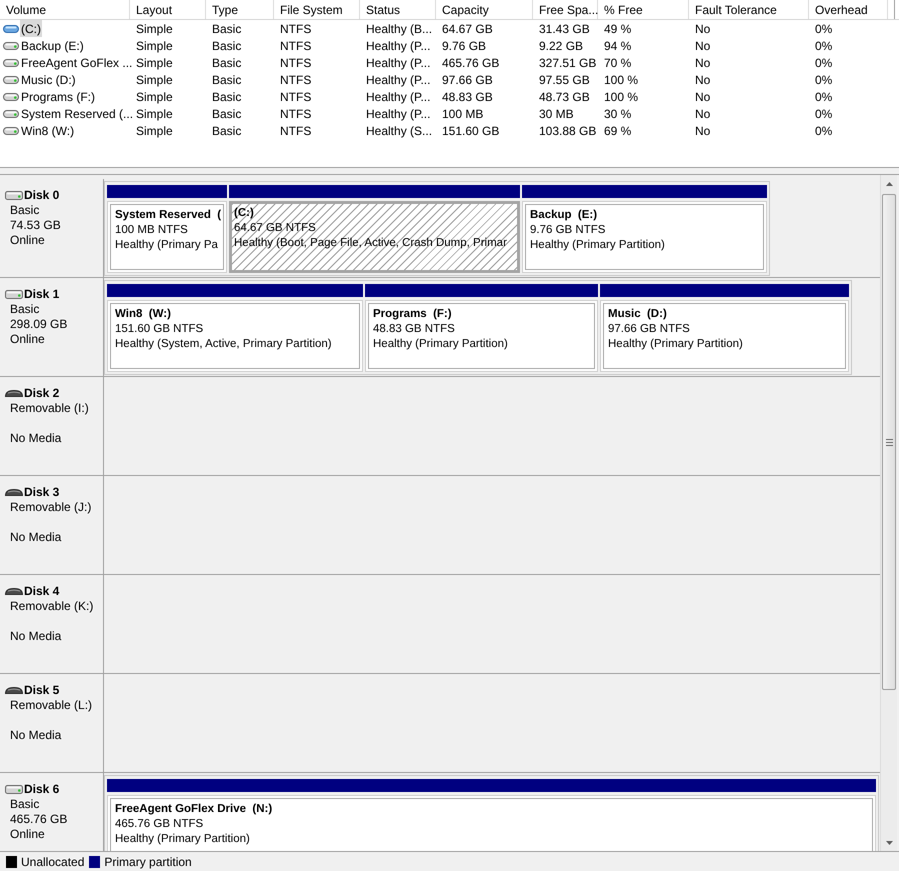  Describe the element at coordinates (621, 97) in the screenshot. I see `table-cell-text: 100 %` at that location.